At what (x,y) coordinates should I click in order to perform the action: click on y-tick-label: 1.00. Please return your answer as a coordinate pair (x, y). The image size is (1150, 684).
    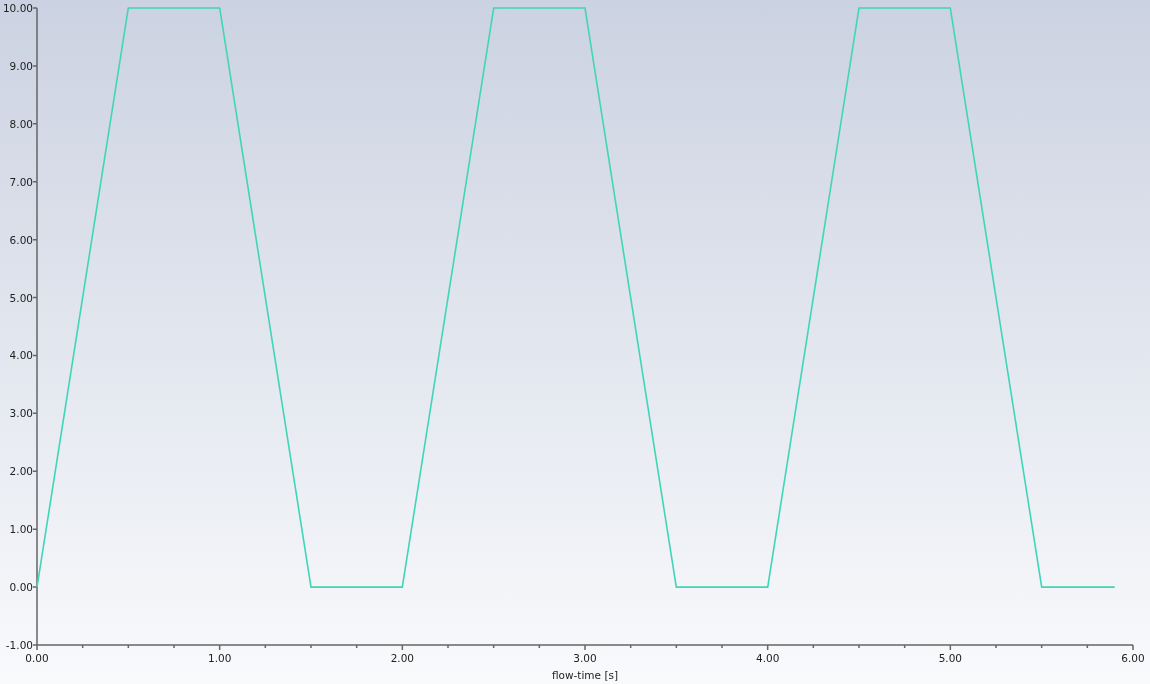
    Looking at the image, I should click on (21, 529).